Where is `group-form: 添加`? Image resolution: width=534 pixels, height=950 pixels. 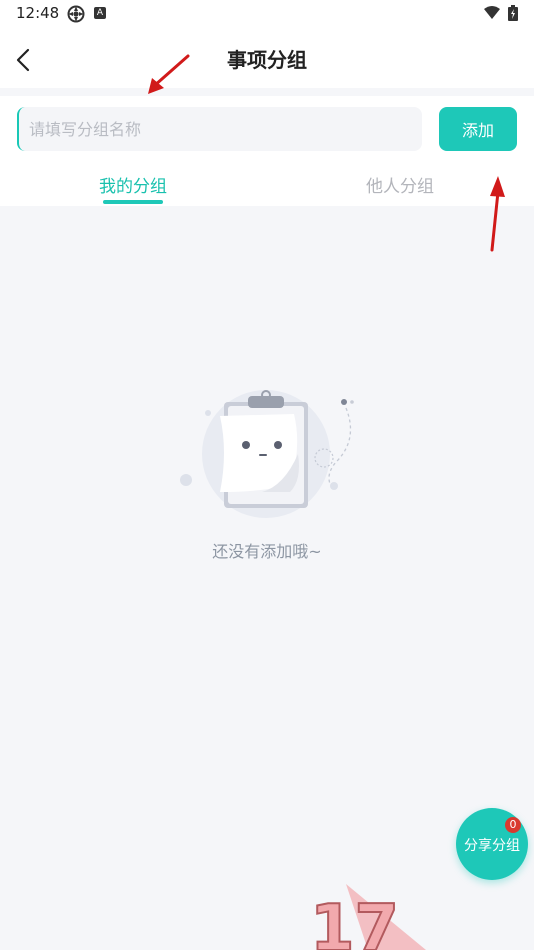
group-form: 添加 is located at coordinates (267, 131).